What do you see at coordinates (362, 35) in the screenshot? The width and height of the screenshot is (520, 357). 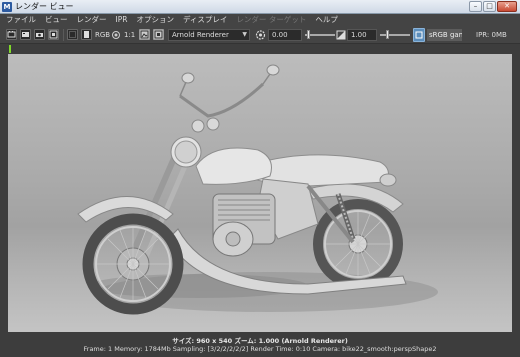 I see `gamma-field: 1.00` at bounding box center [362, 35].